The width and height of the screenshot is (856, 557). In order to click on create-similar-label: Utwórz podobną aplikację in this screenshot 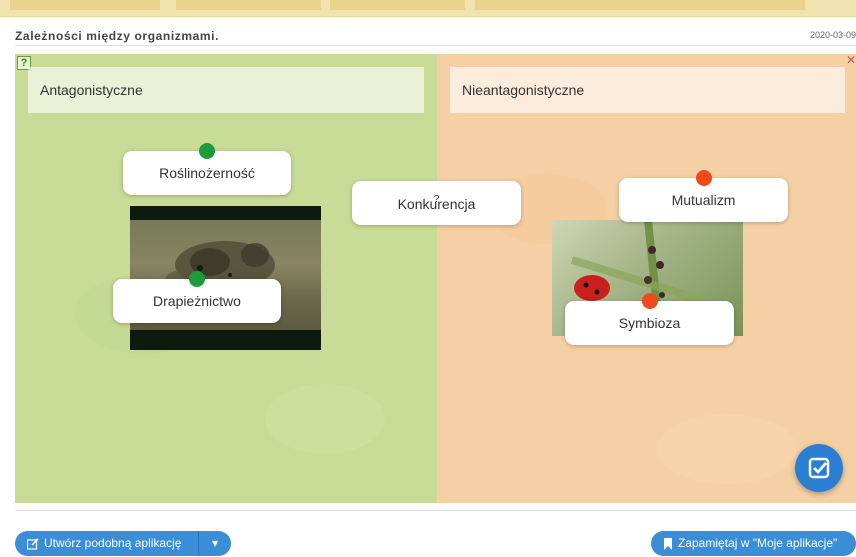, I will do `click(113, 543)`.